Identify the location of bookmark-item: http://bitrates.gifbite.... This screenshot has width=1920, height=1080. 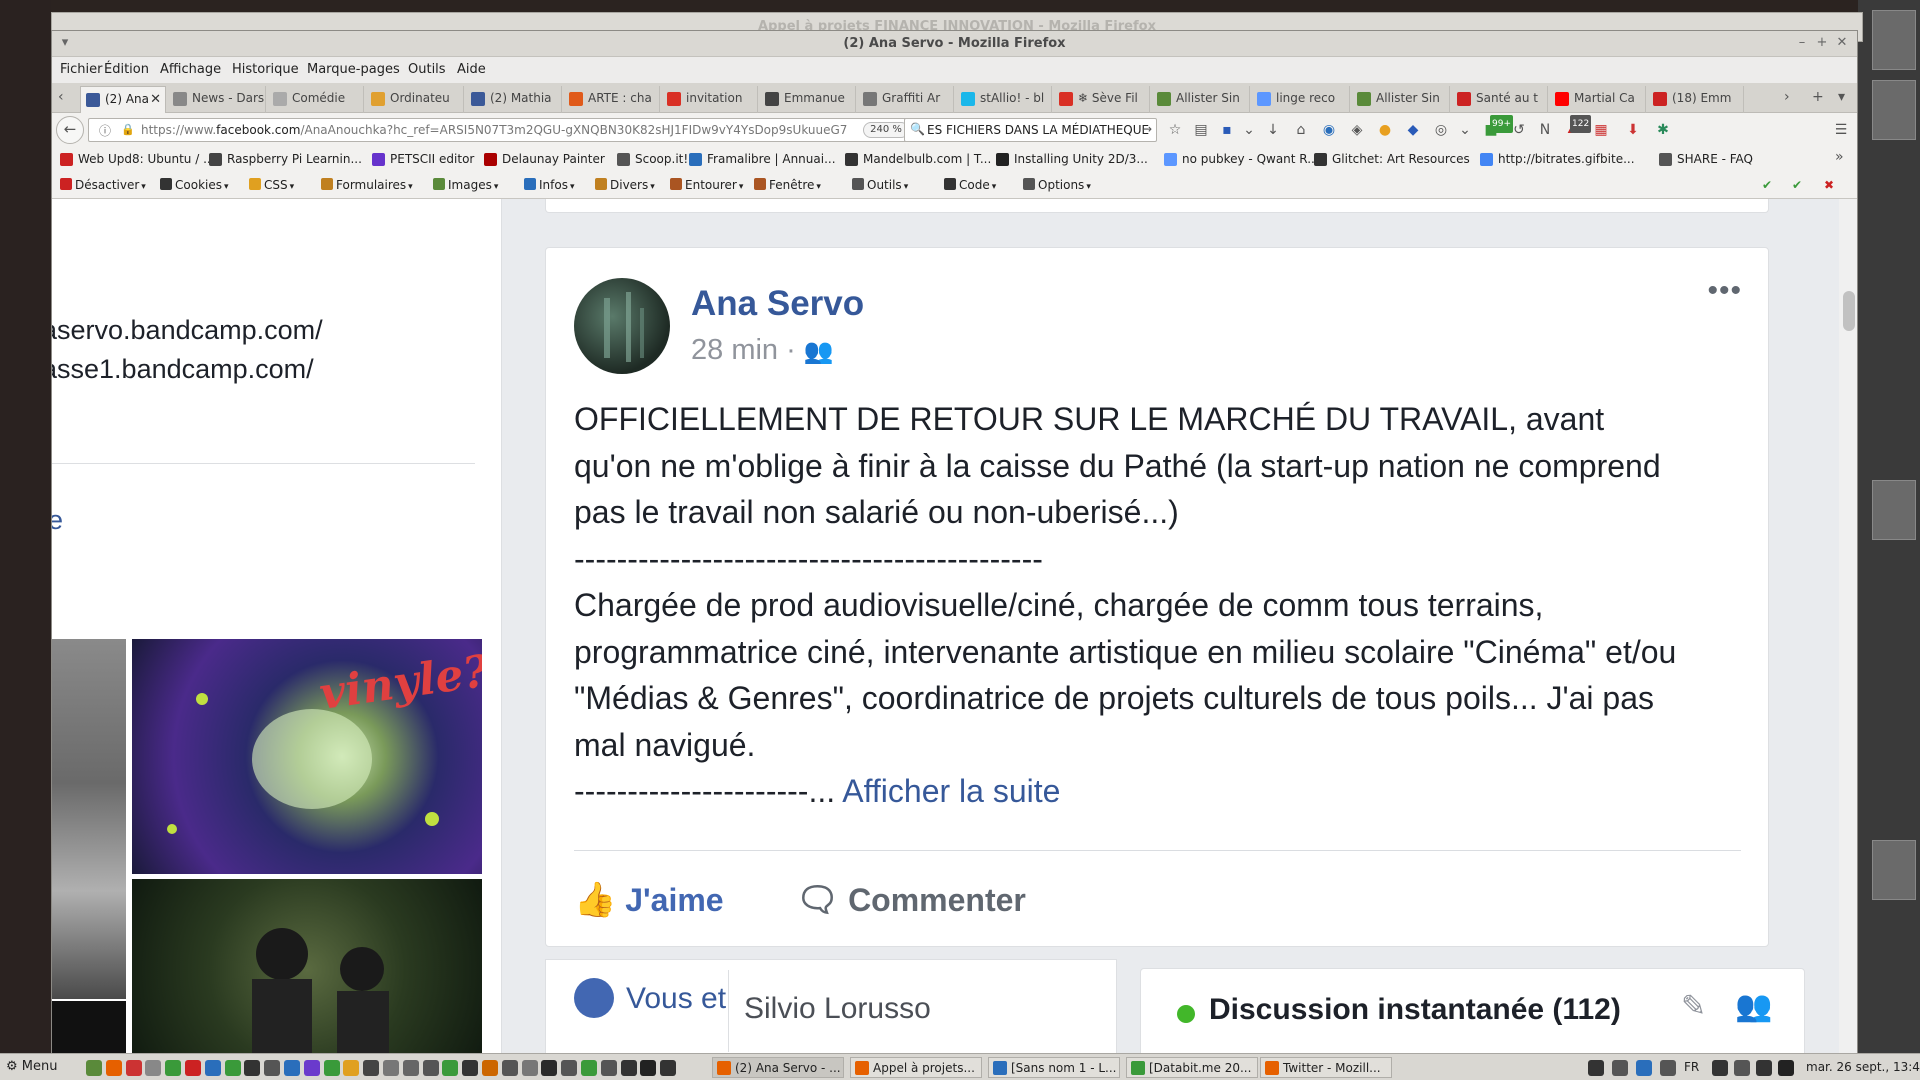
(1557, 159).